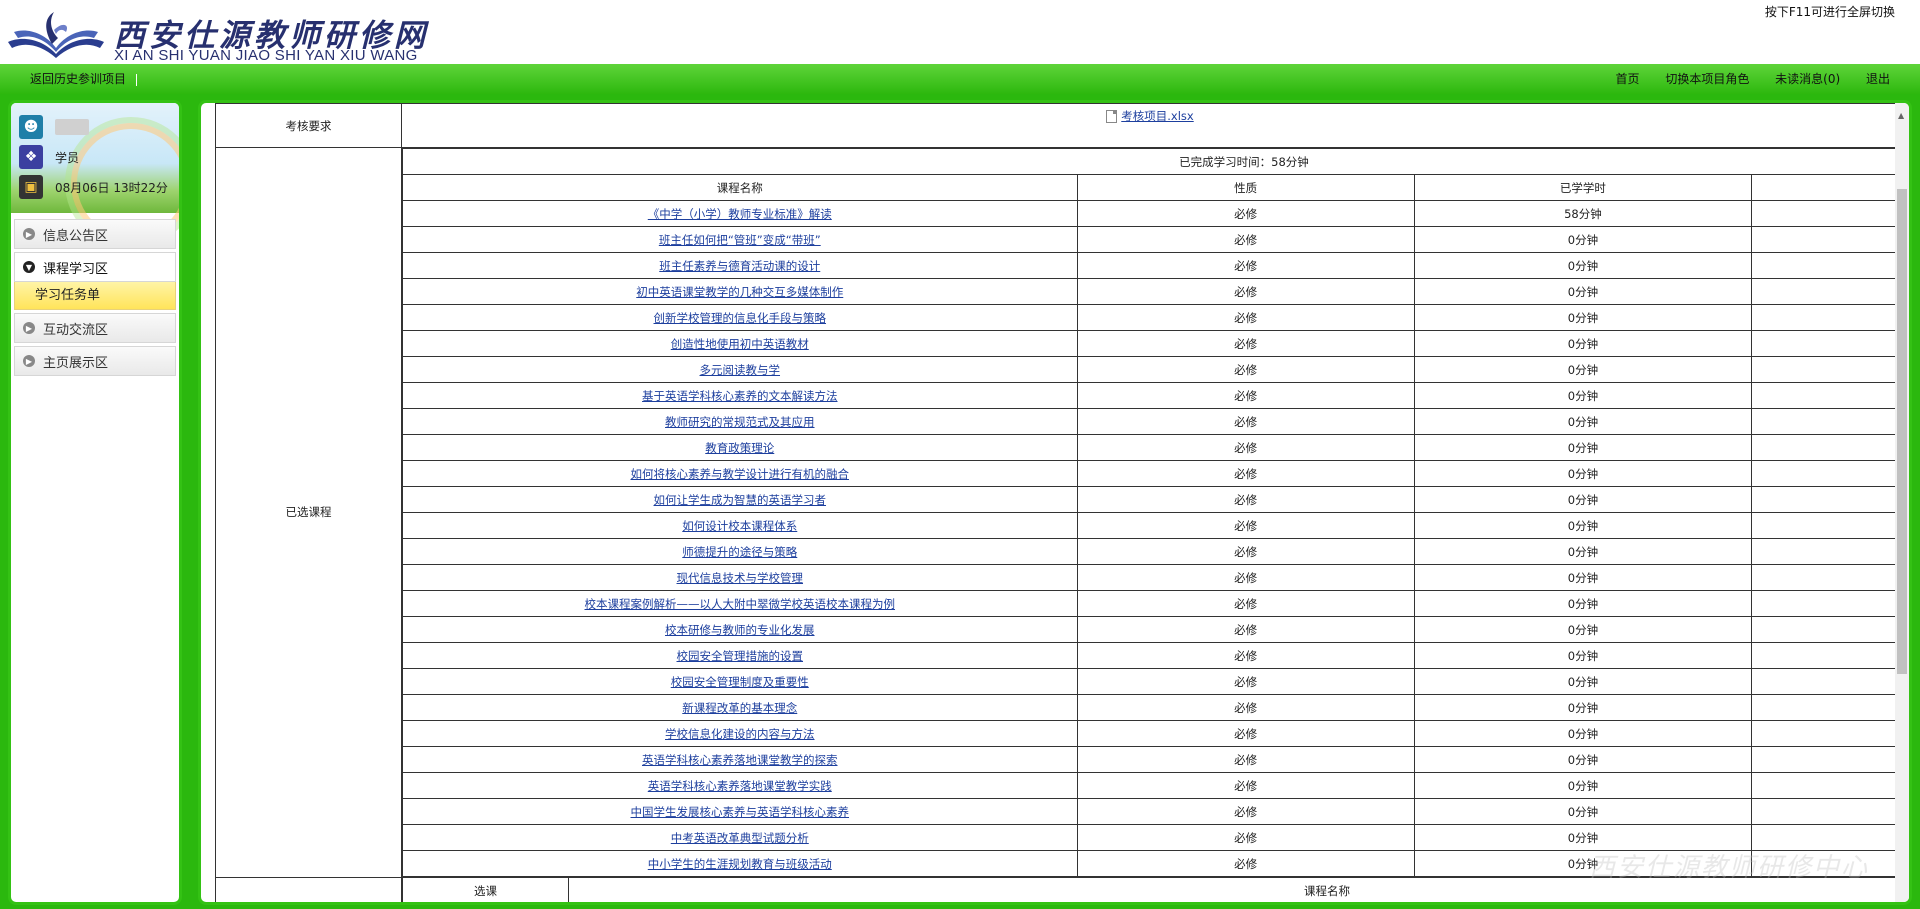 This screenshot has width=1920, height=909. Describe the element at coordinates (740, 864) in the screenshot. I see `course-link: 中小学生的生涯规划教育与班级活动` at that location.